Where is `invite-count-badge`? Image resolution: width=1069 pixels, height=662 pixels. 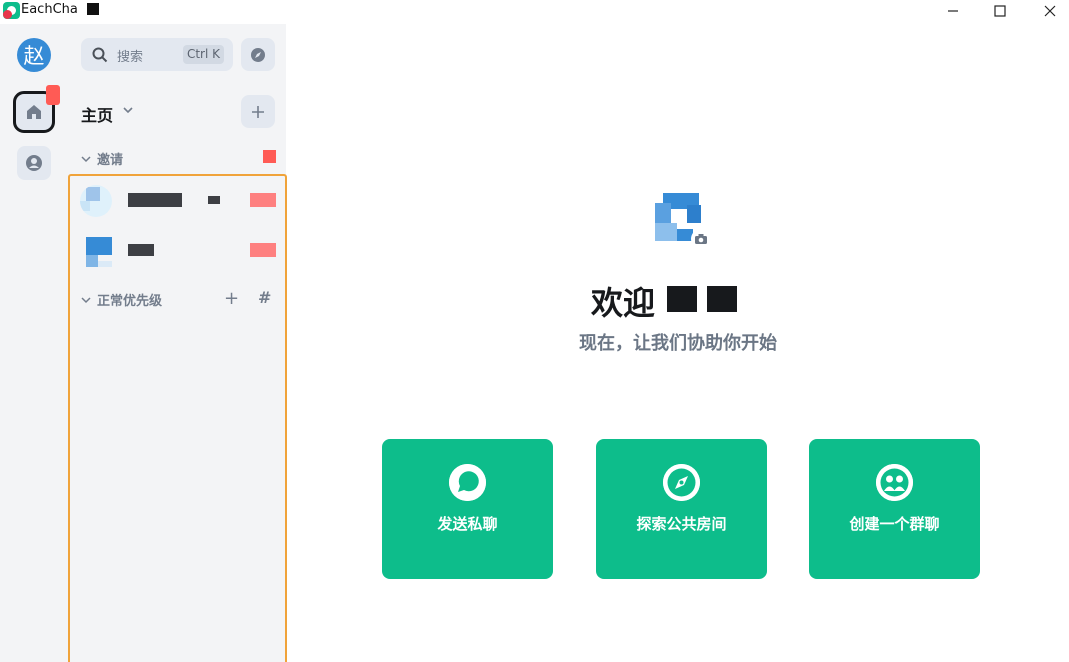
invite-count-badge is located at coordinates (269, 156).